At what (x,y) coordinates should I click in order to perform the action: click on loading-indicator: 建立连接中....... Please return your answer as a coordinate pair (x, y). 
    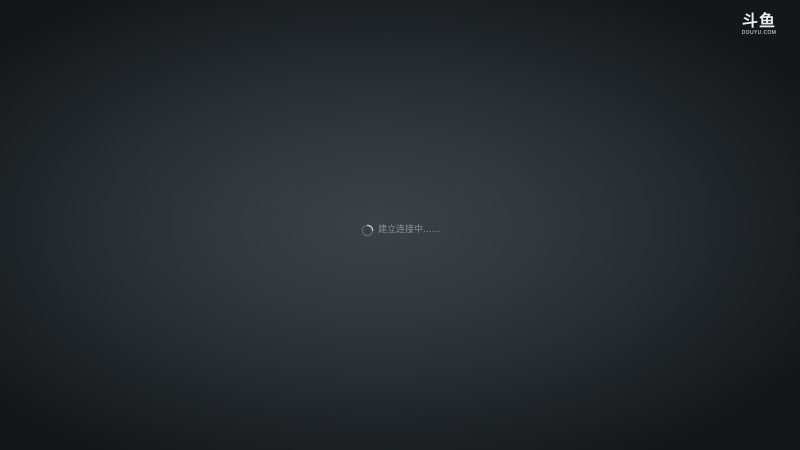
    Looking at the image, I should click on (400, 230).